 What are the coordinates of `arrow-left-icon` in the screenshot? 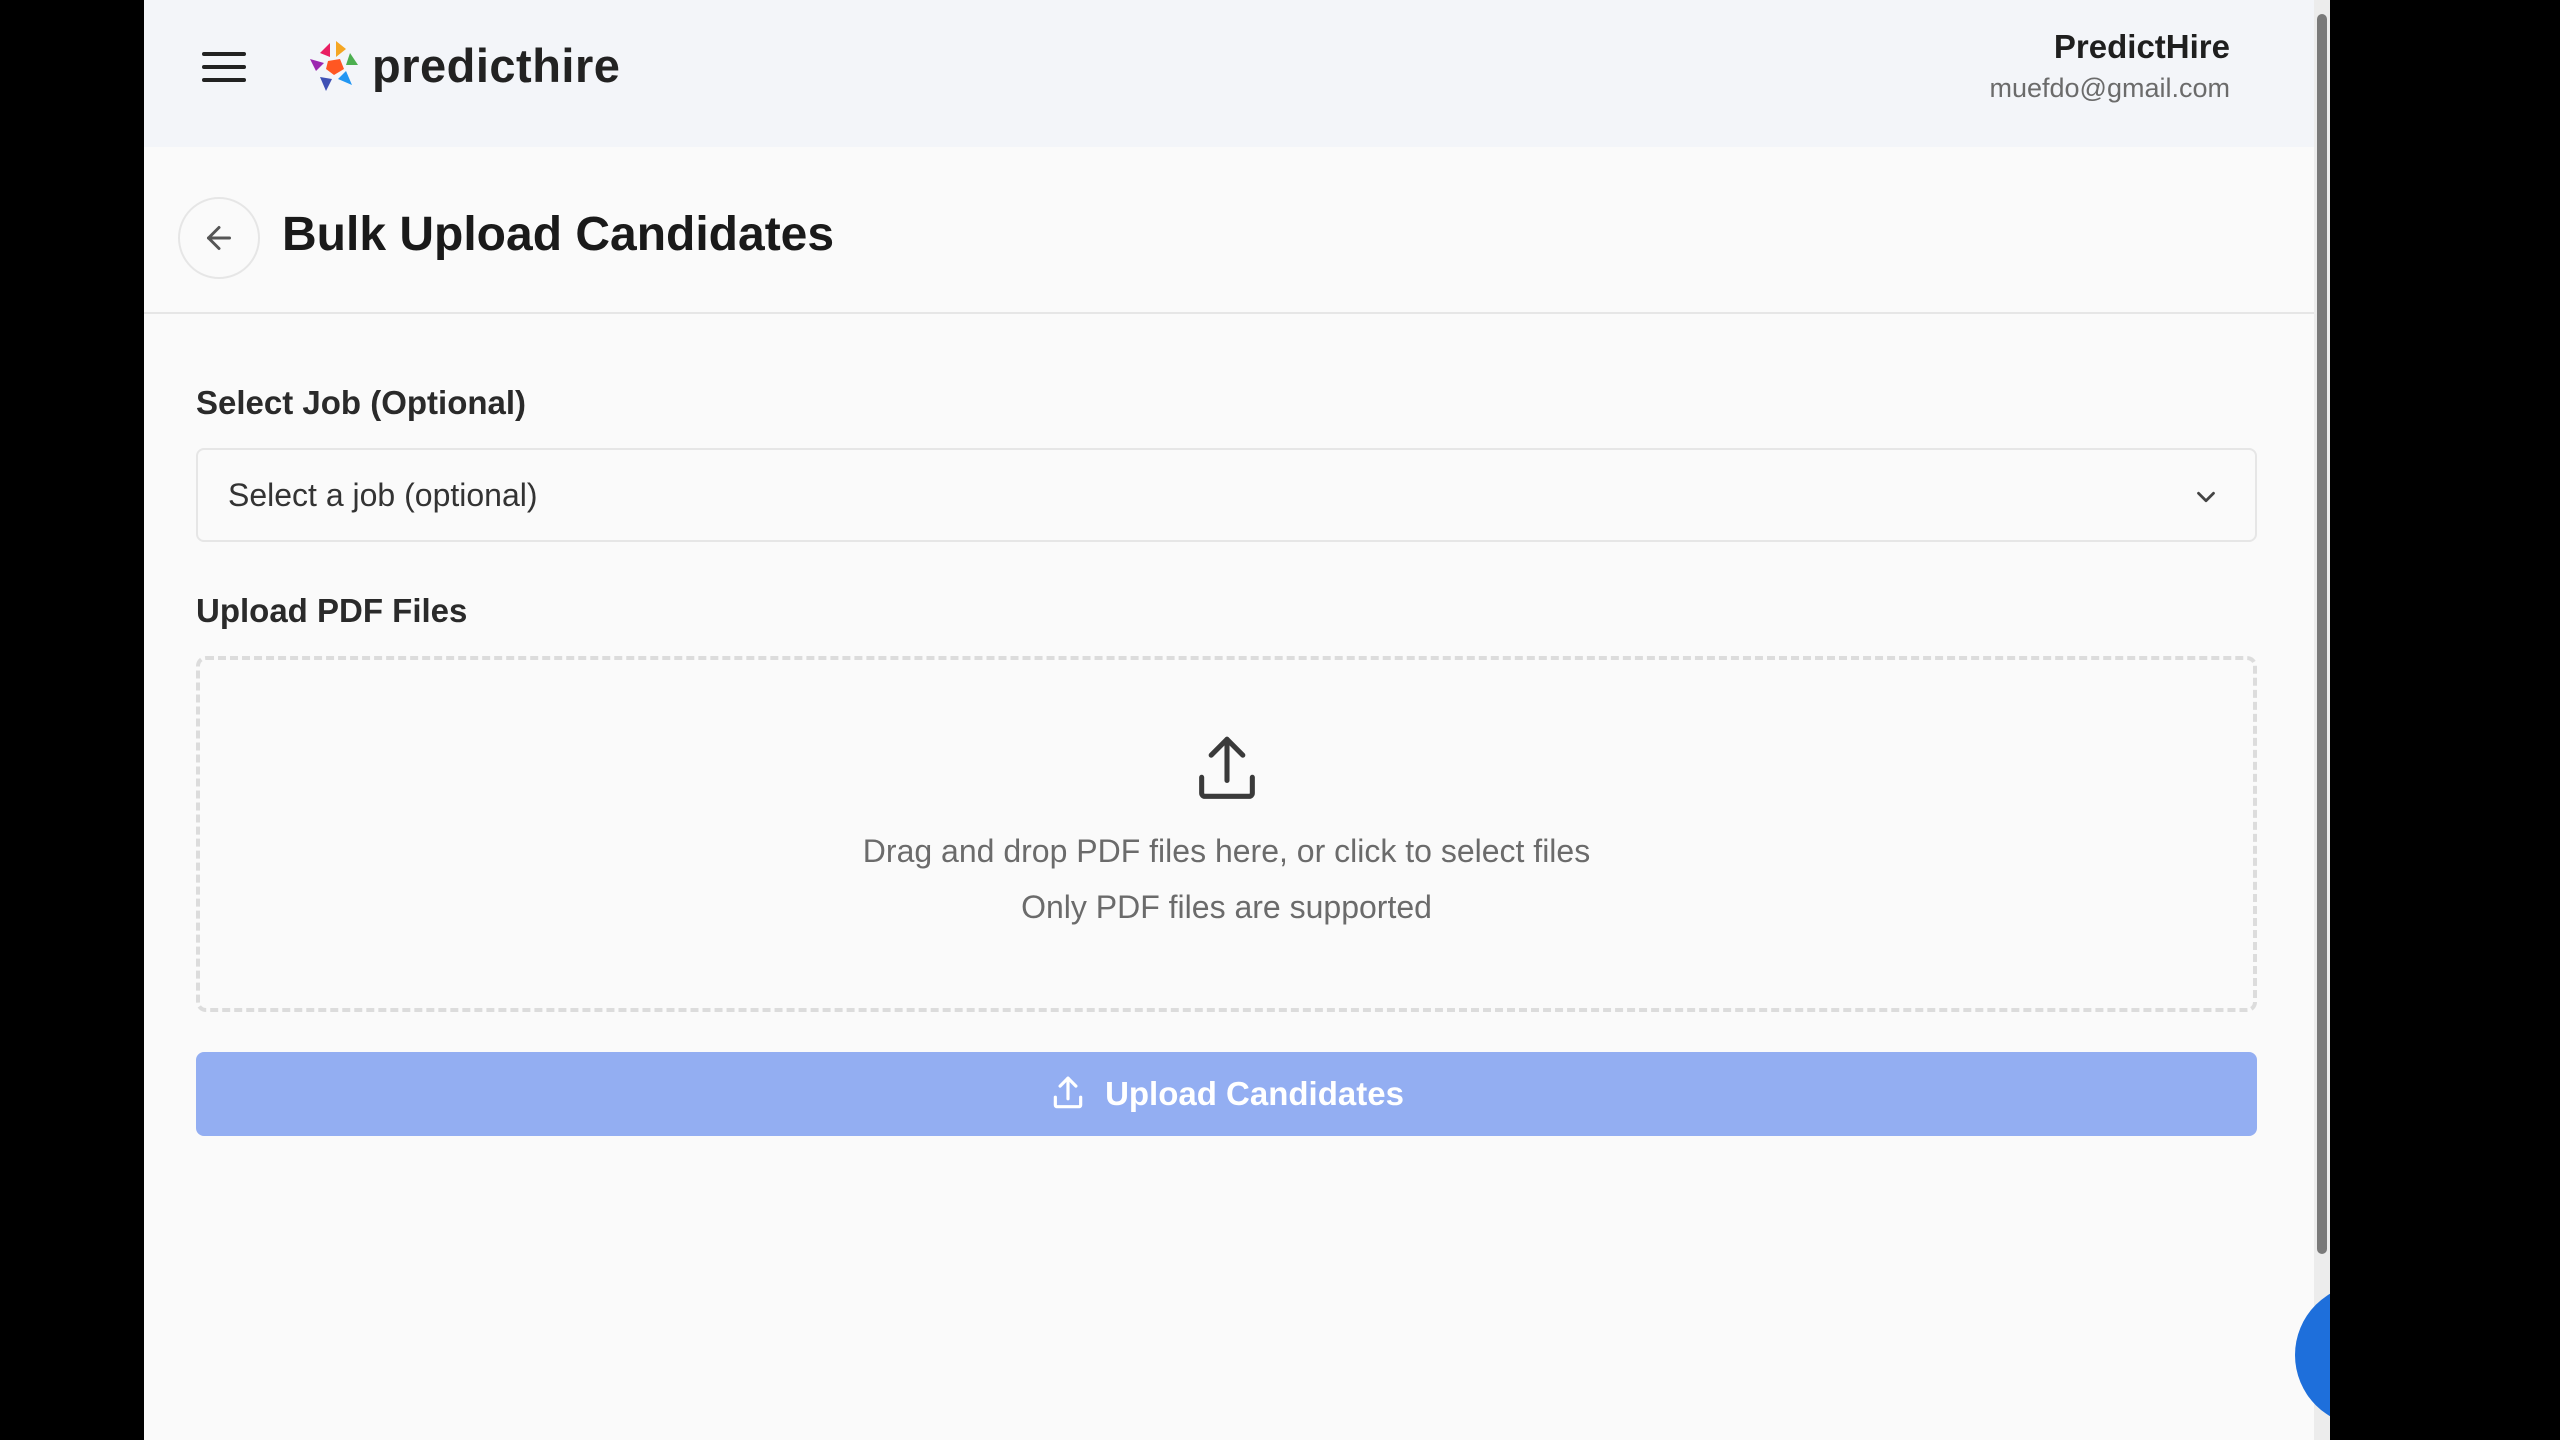 It's located at (219, 238).